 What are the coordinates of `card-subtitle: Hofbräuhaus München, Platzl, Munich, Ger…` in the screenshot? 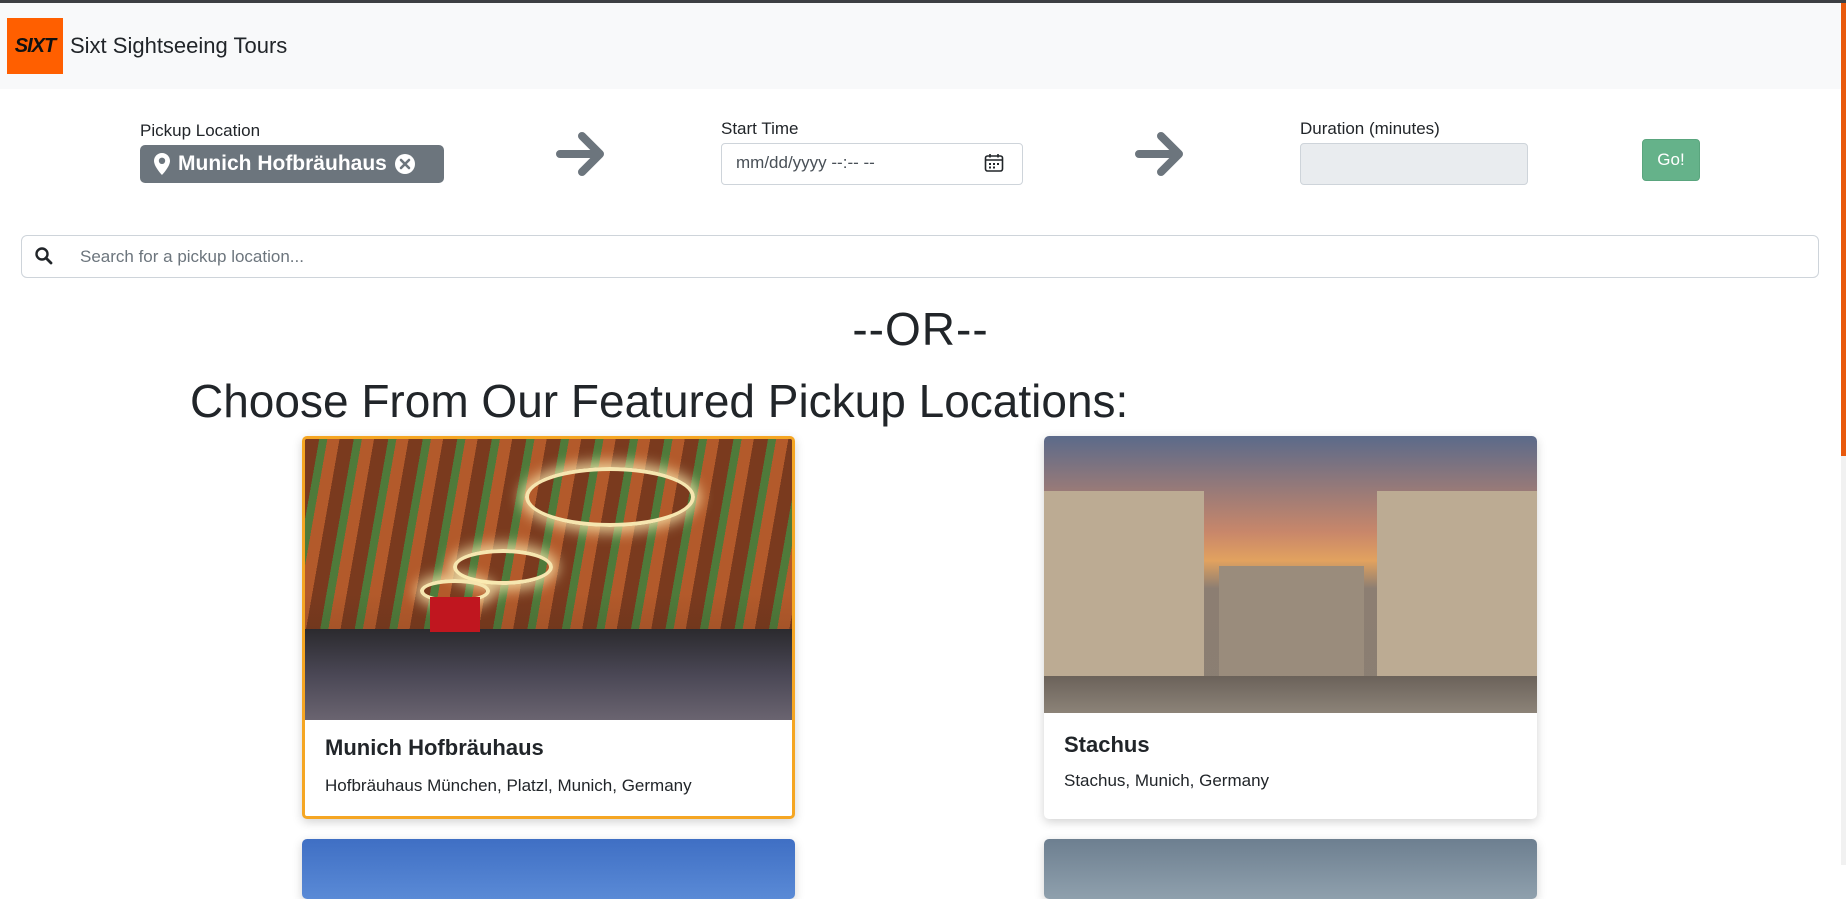 It's located at (508, 785).